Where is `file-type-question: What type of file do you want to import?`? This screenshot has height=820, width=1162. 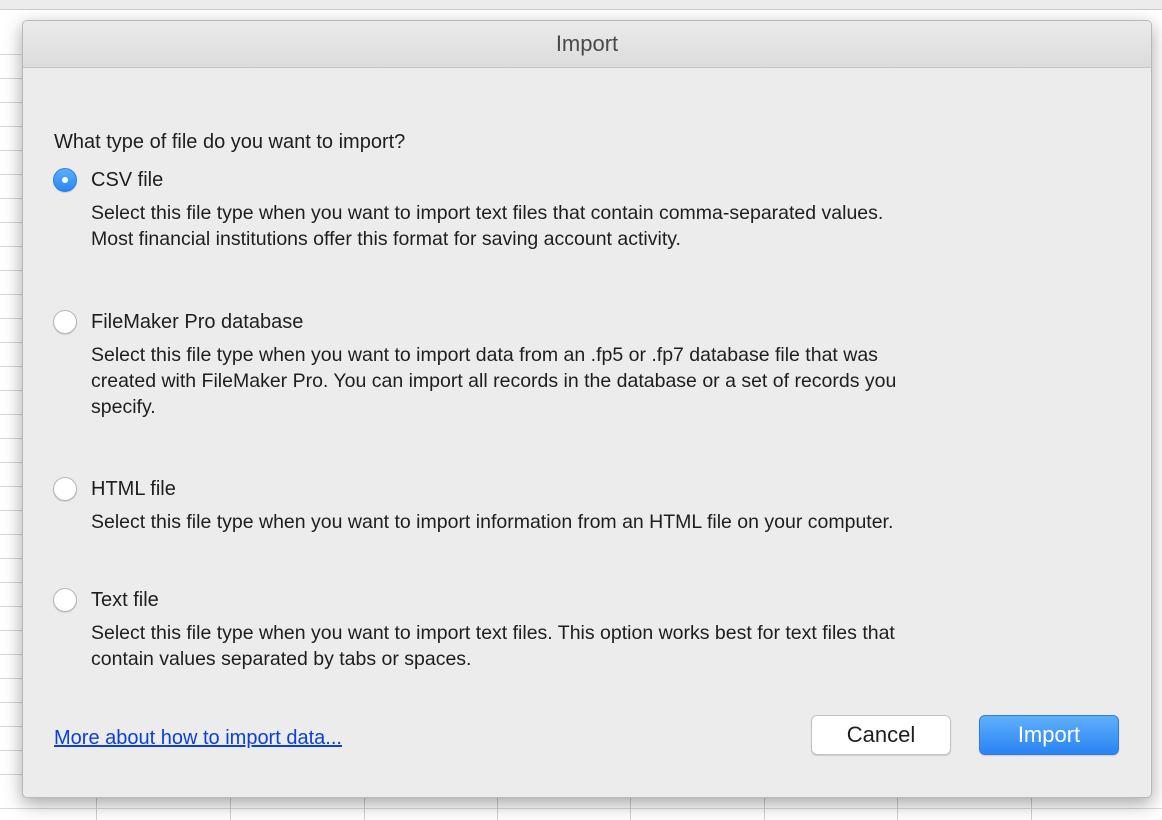
file-type-question: What type of file do you want to import? is located at coordinates (230, 142).